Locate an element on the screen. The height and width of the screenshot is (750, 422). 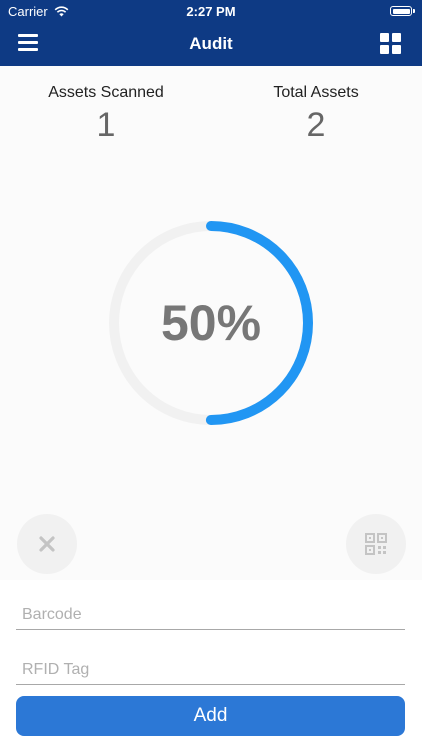
assets-scanned-stat: Assets Scanned 1 is located at coordinates (106, 114).